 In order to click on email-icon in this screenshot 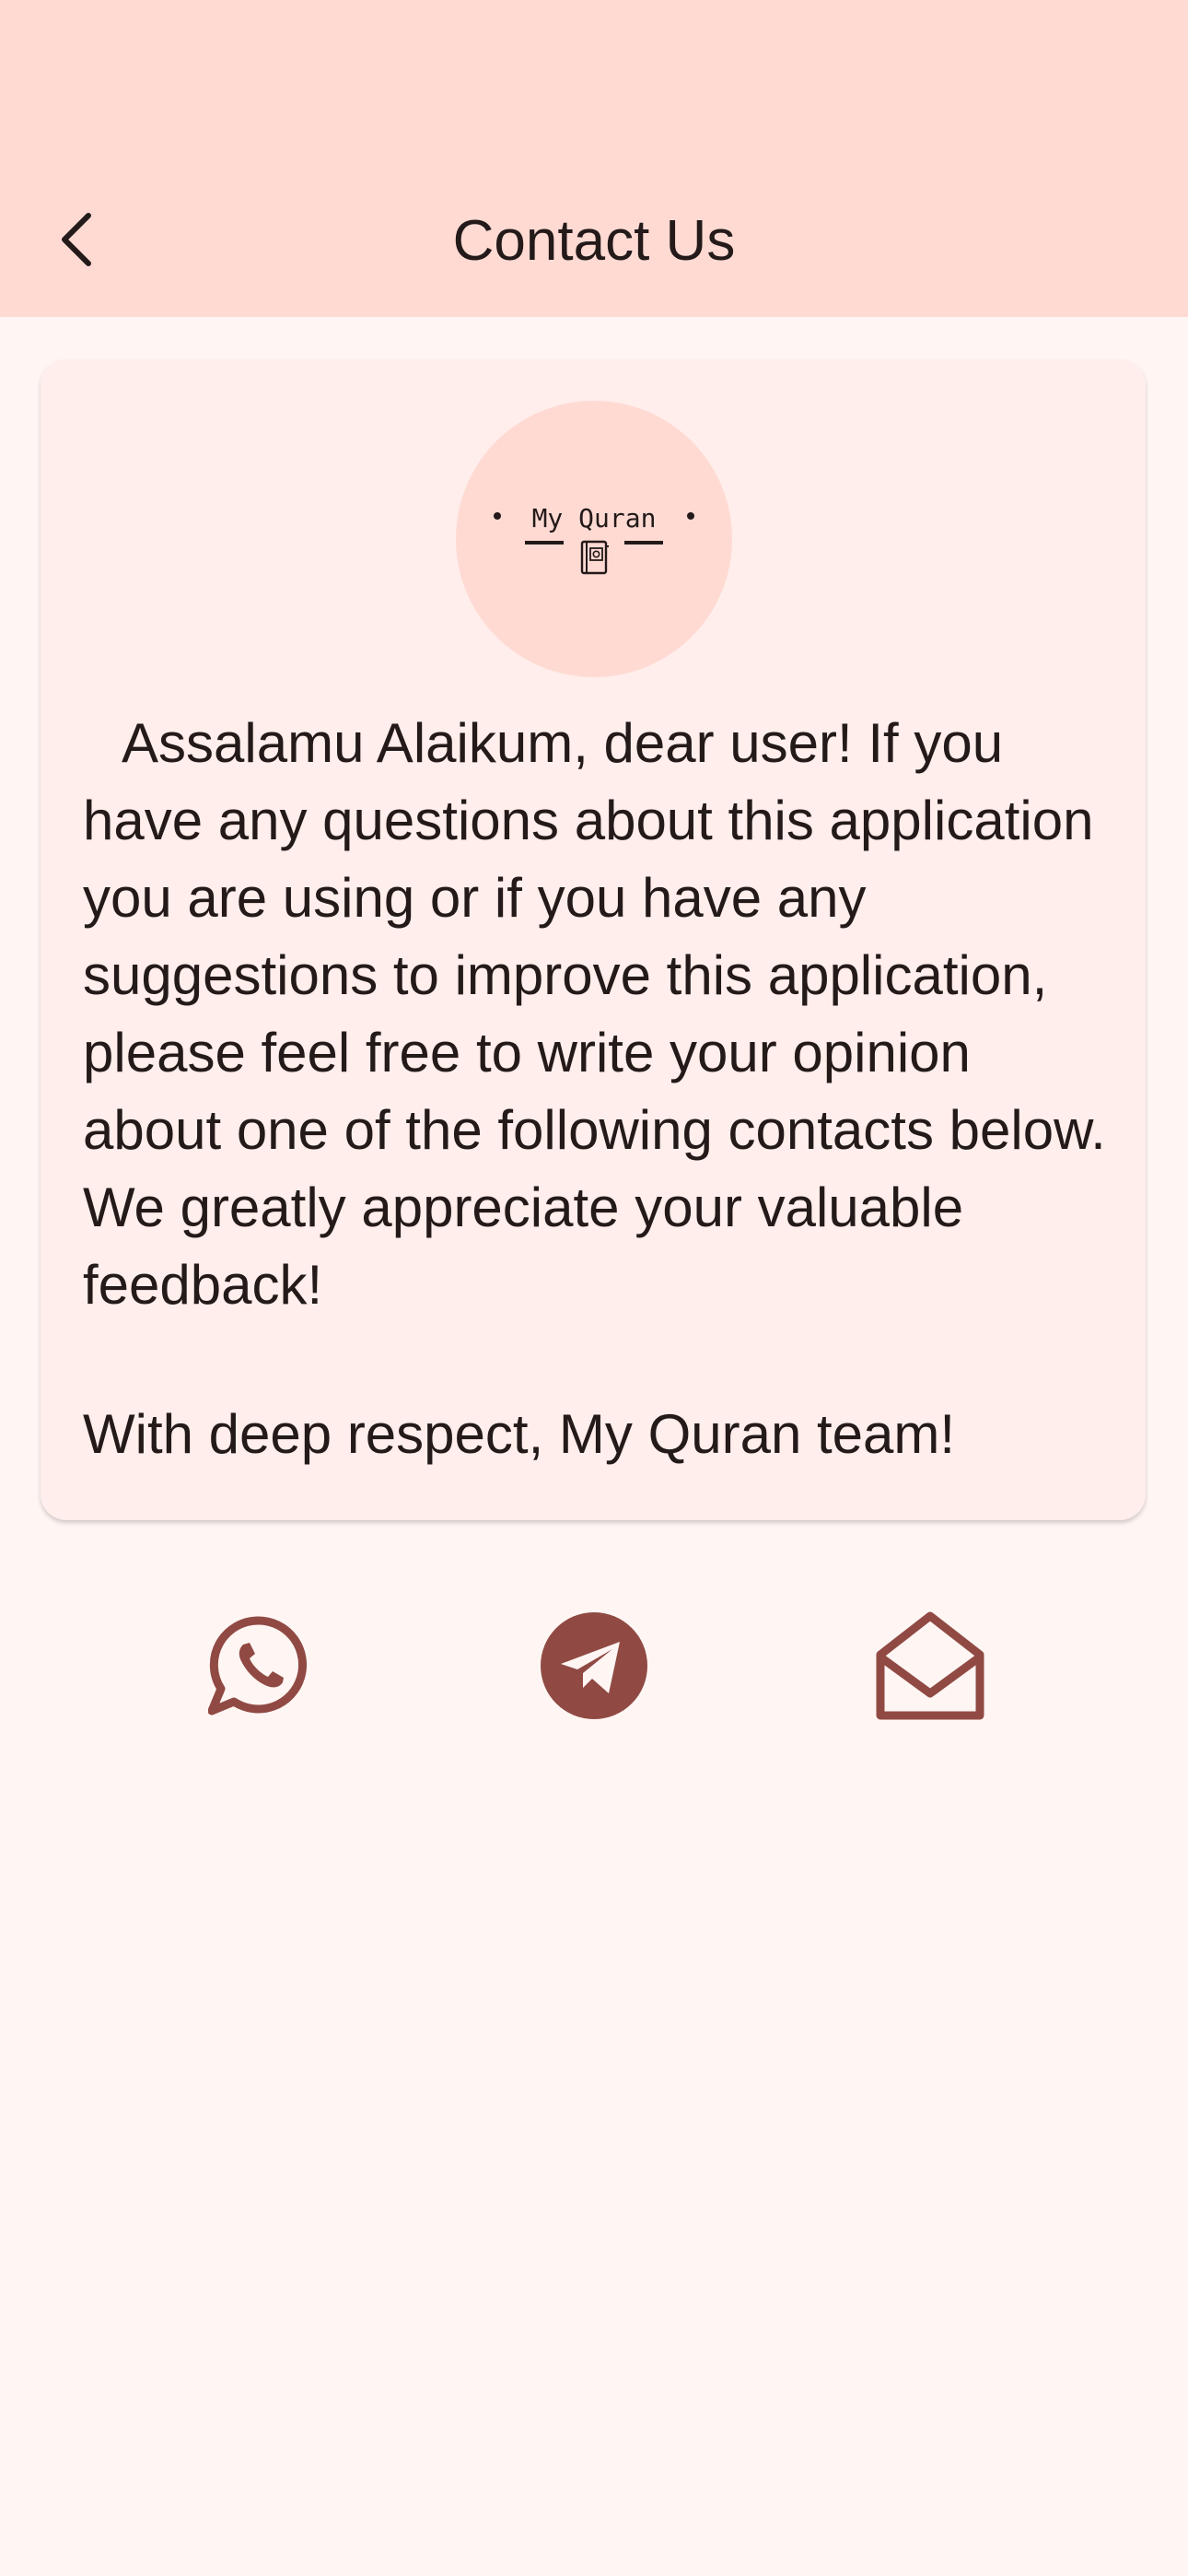, I will do `click(930, 1668)`.